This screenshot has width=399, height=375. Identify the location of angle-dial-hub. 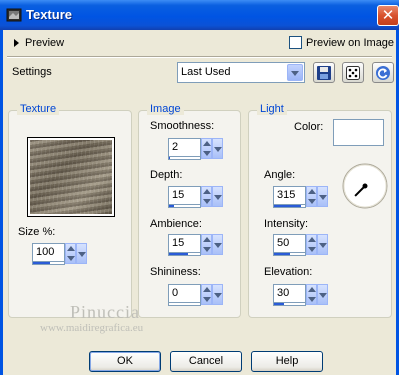
(365, 186).